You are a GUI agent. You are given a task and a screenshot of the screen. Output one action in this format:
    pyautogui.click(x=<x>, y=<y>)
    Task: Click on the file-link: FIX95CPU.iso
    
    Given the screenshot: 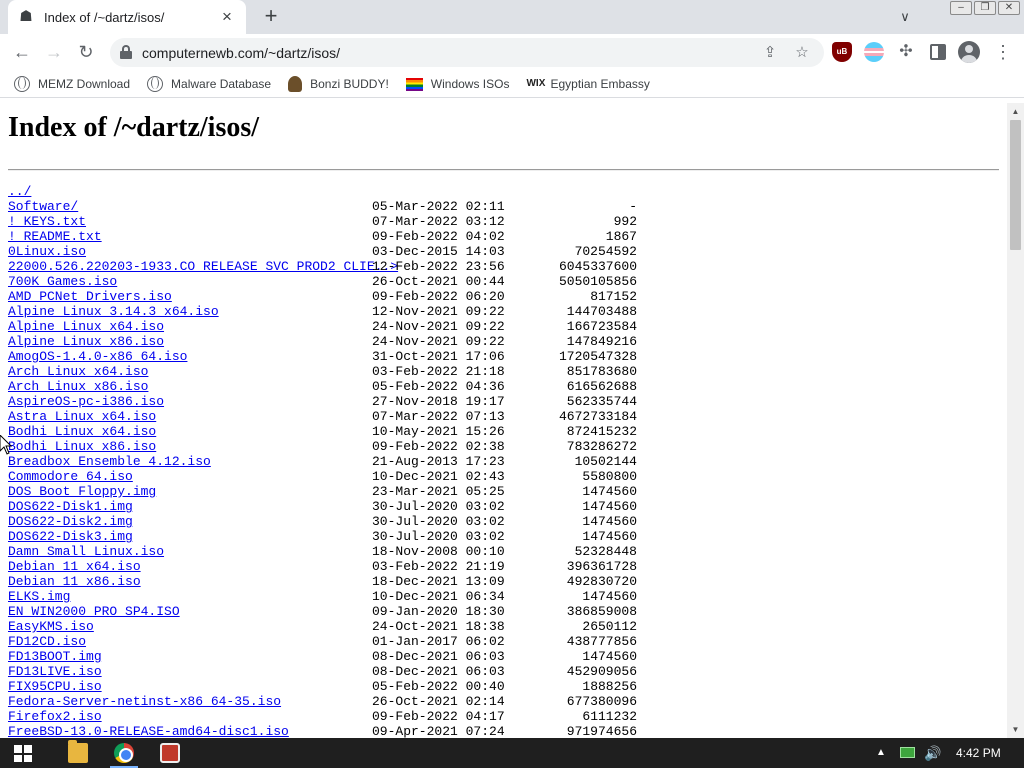 What is the action you would take?
    pyautogui.click(x=55, y=686)
    